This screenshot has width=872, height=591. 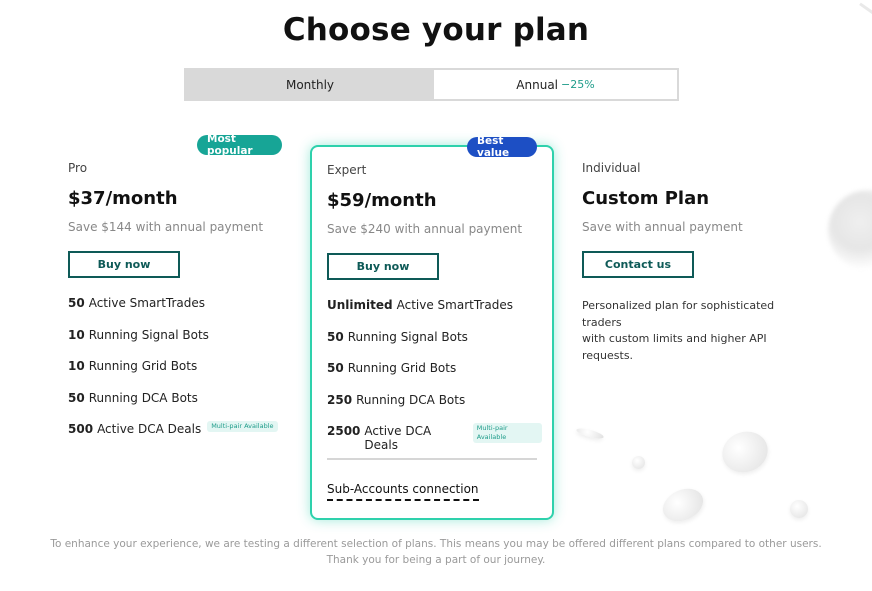 What do you see at coordinates (434, 314) in the screenshot?
I see `feature-item: Unlimited Active SmartTrades` at bounding box center [434, 314].